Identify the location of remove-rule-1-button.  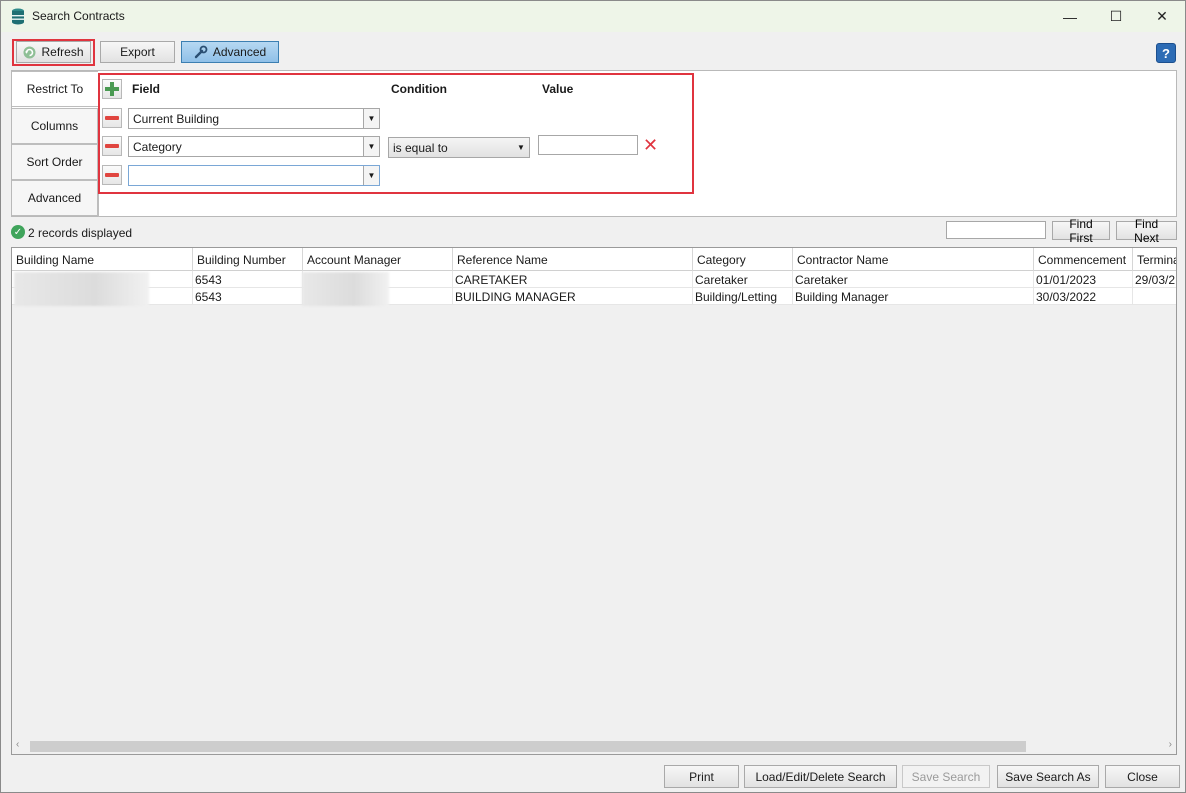
(112, 118).